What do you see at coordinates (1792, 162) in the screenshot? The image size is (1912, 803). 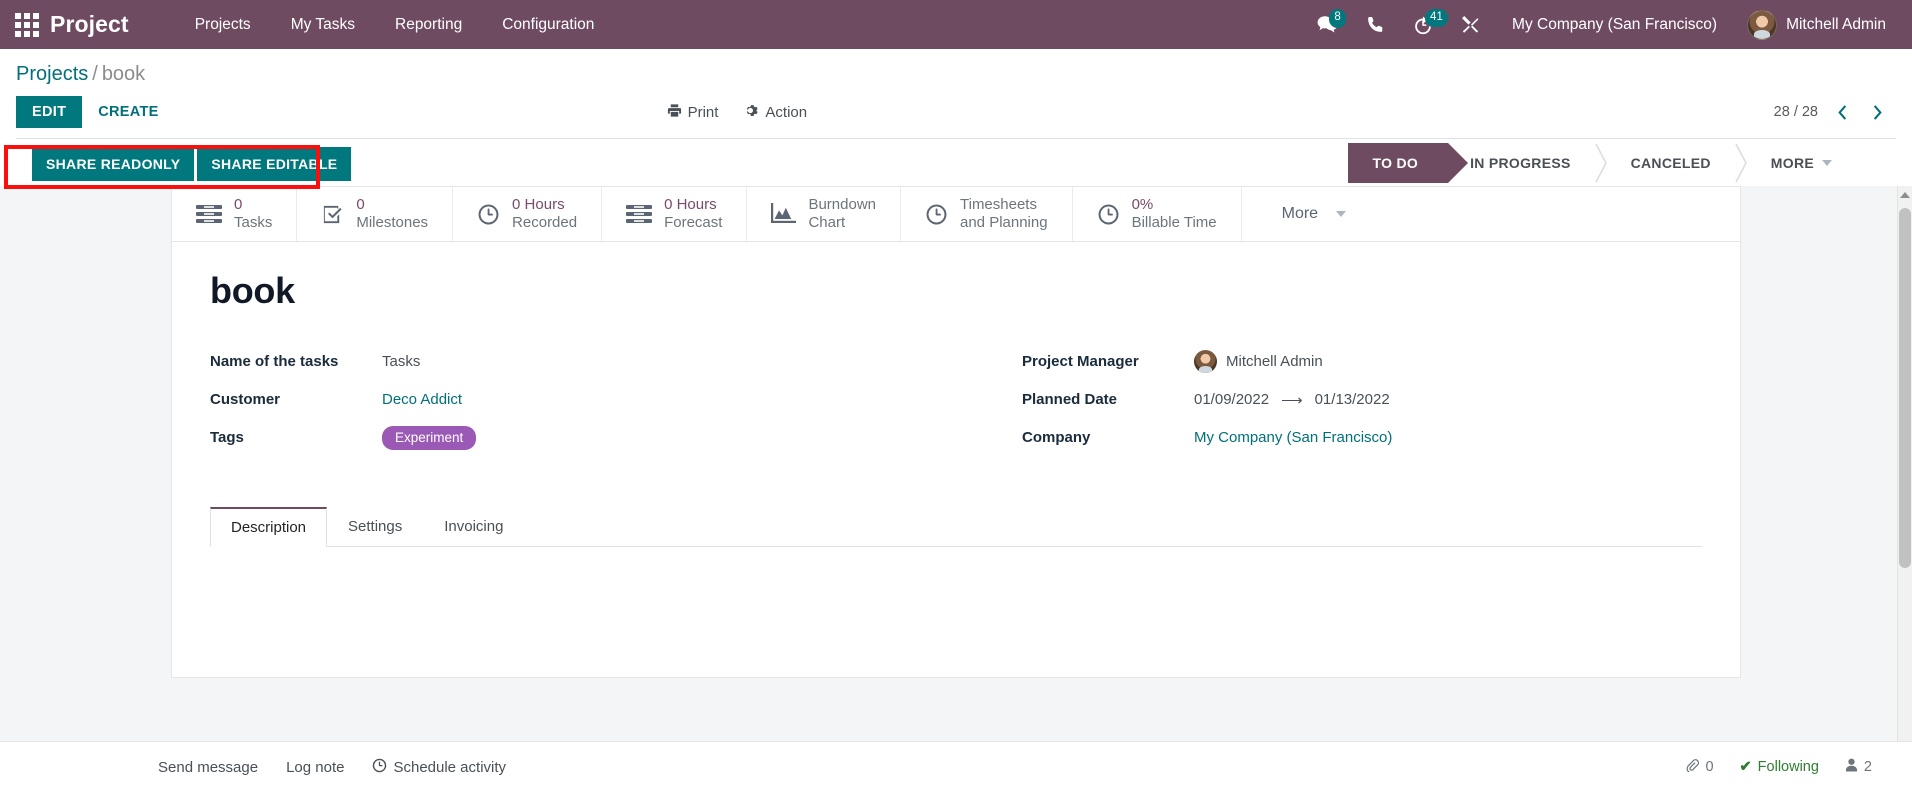 I see `status-stage-more-label: MORE` at bounding box center [1792, 162].